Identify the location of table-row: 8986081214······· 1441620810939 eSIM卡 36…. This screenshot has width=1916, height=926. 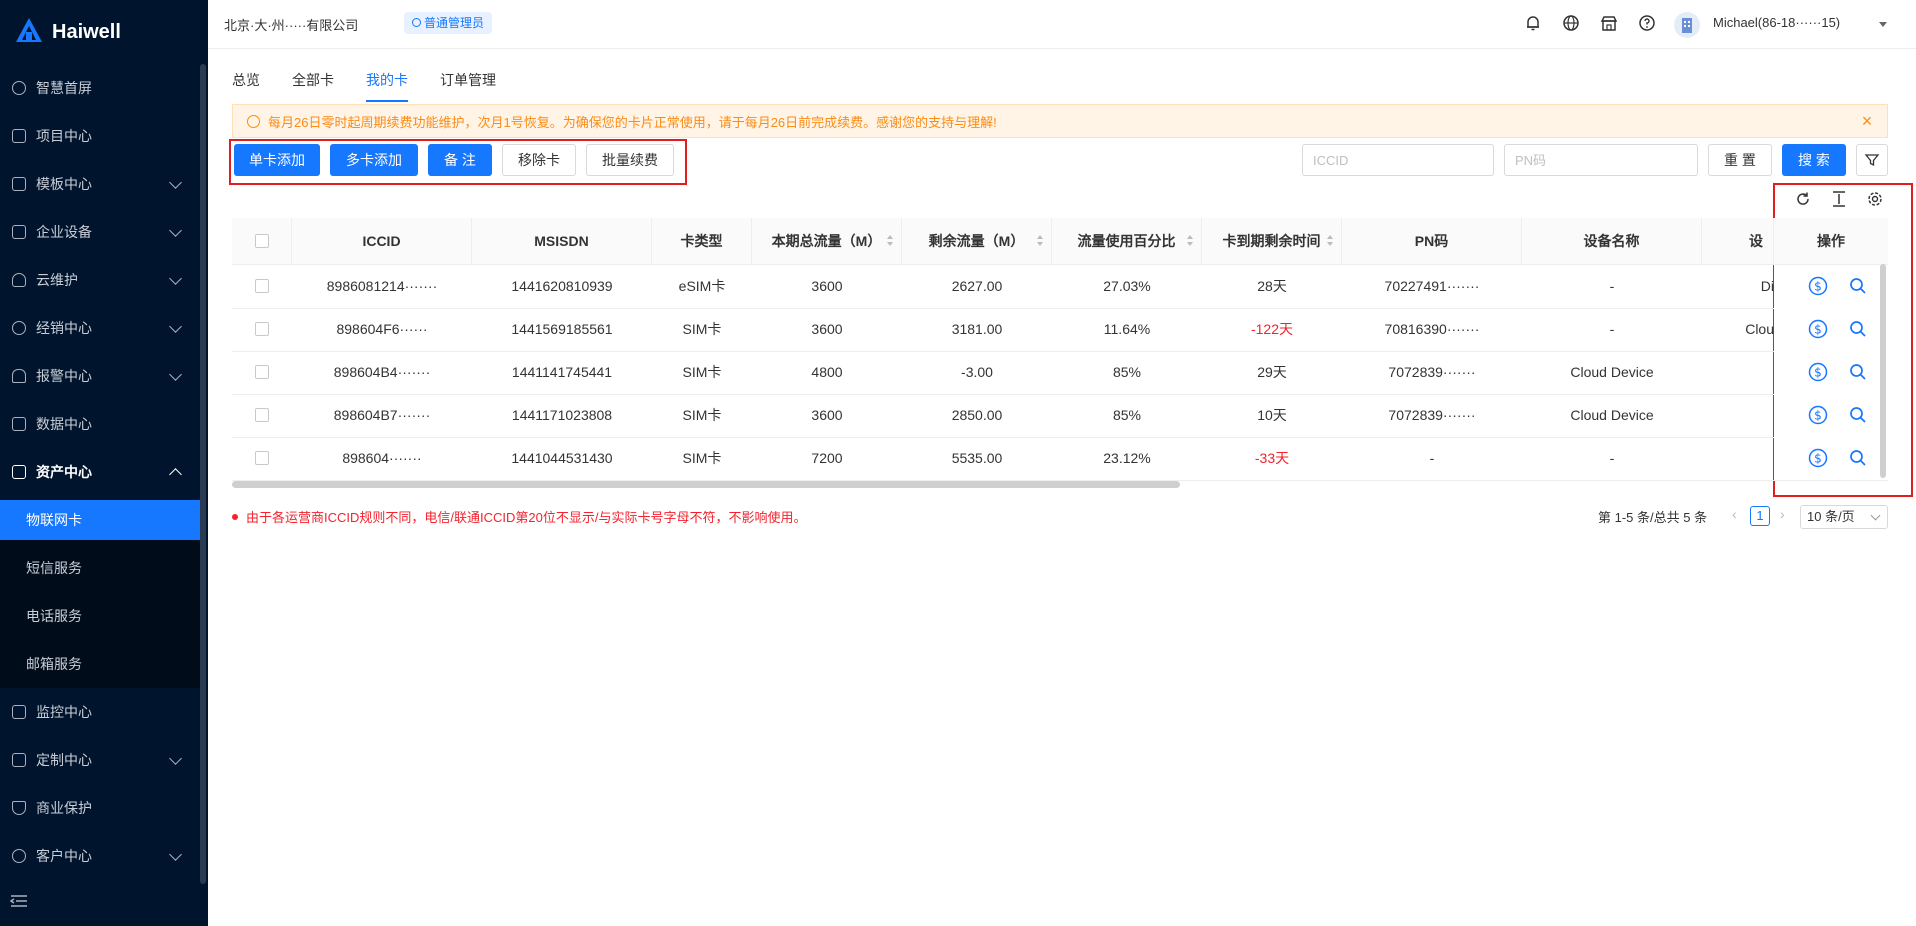
(1060, 287).